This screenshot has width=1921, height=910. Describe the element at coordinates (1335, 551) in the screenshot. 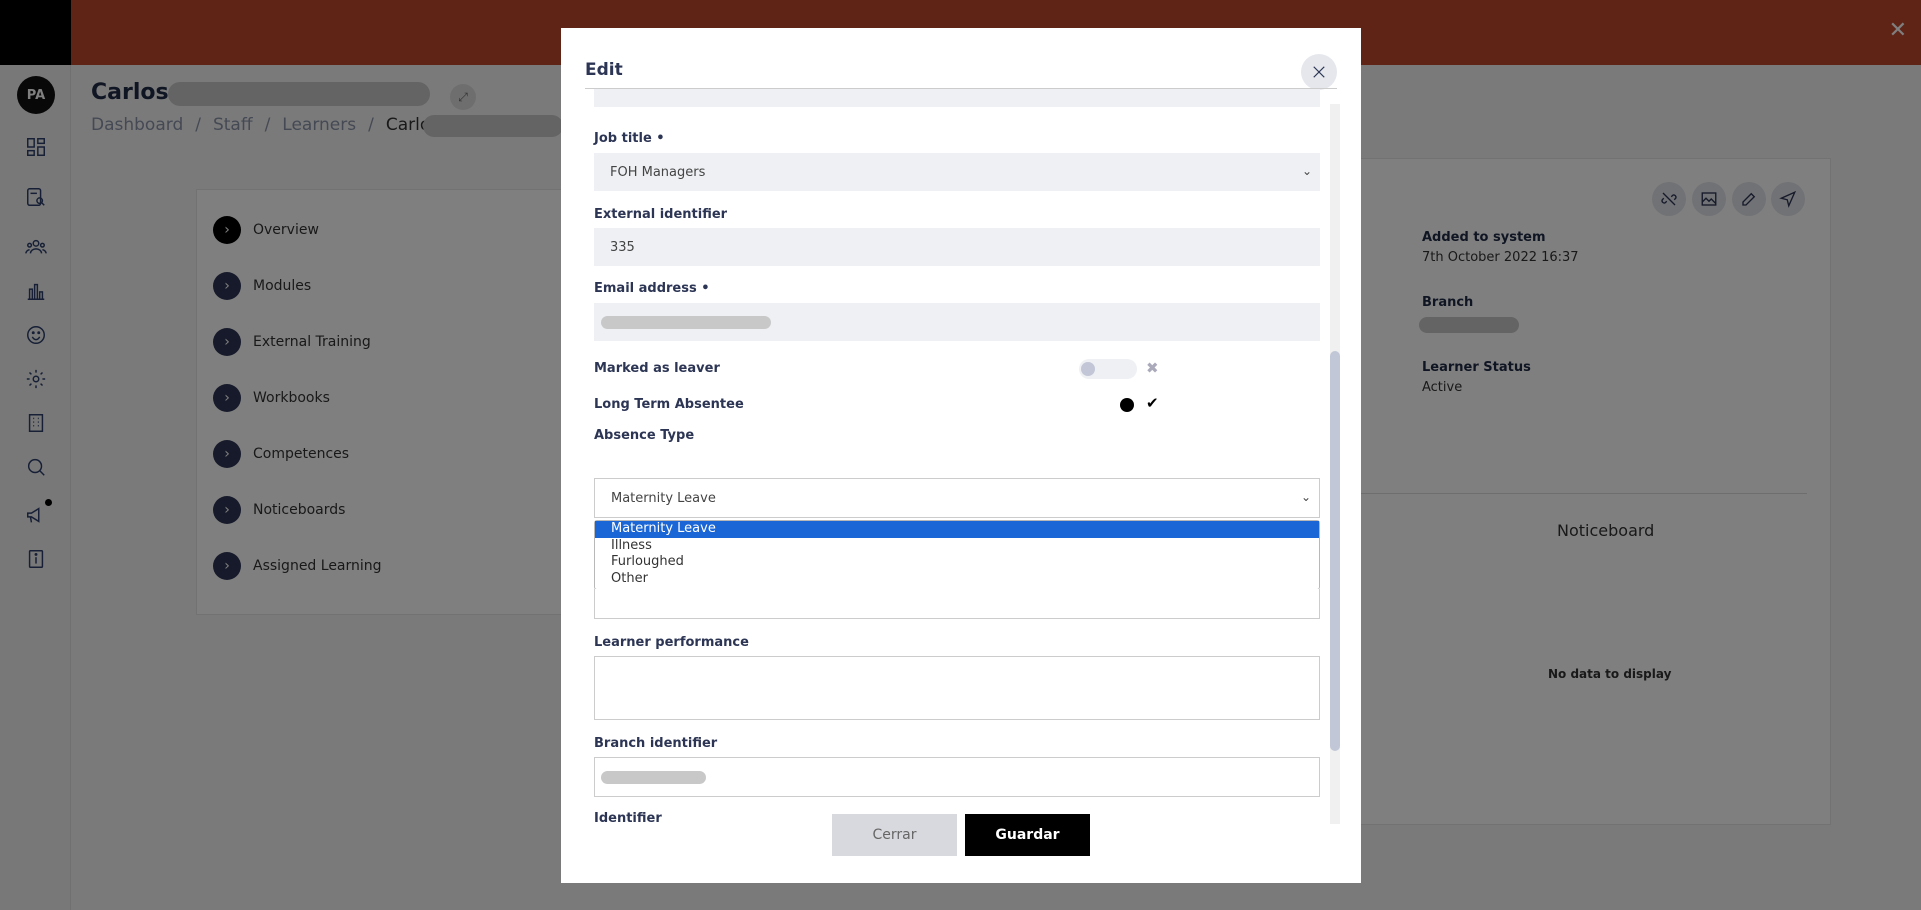

I see `modal-scrollbar-thumb` at that location.